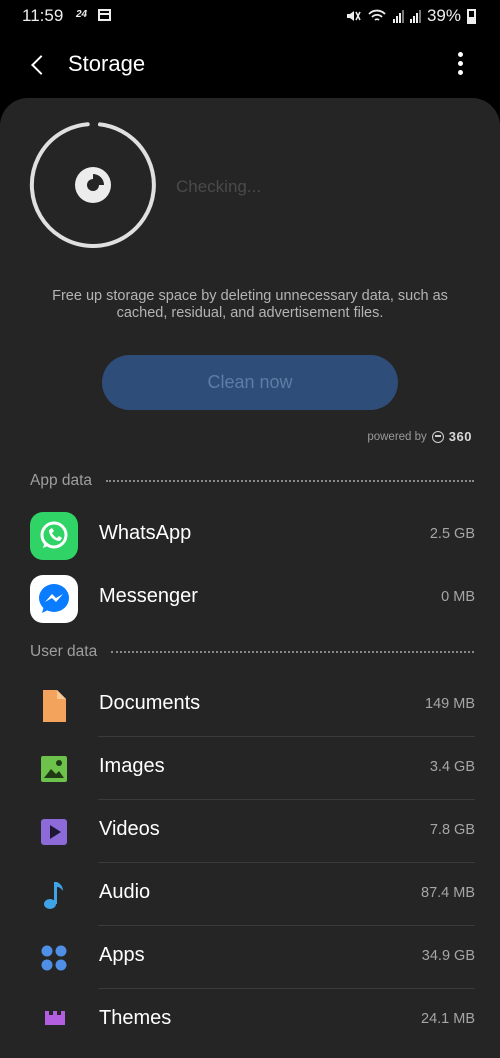 This screenshot has width=500, height=1058. I want to click on 360-logo-icon, so click(437, 436).